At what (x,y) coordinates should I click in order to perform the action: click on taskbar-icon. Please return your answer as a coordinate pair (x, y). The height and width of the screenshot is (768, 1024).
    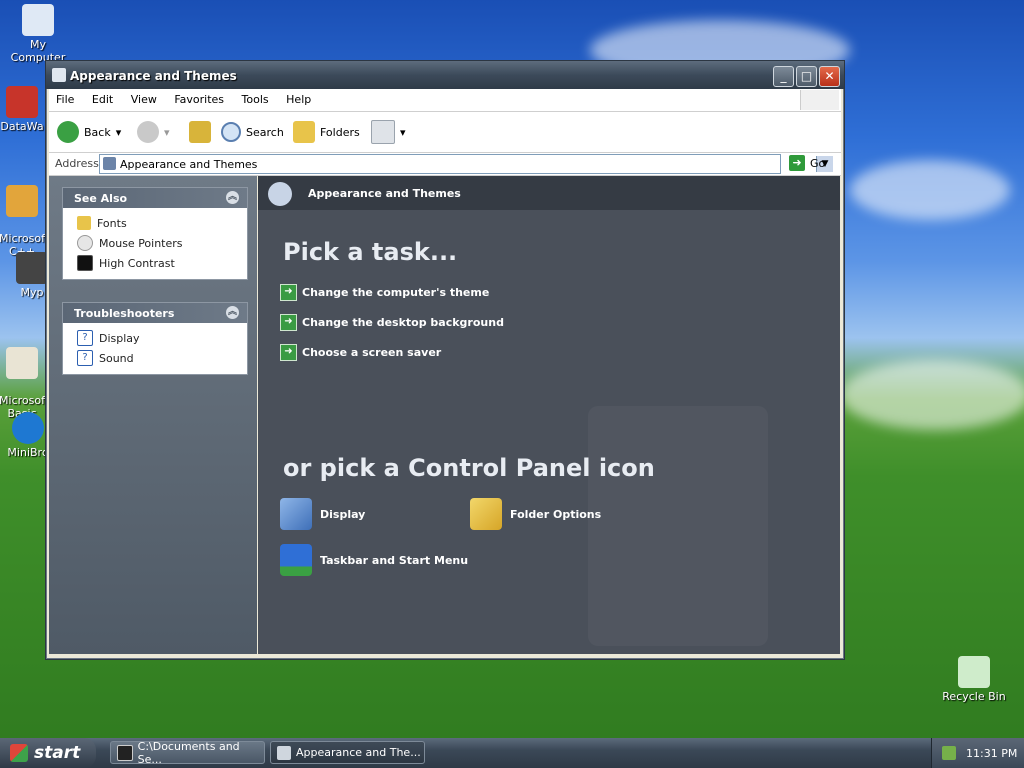
    Looking at the image, I should click on (296, 560).